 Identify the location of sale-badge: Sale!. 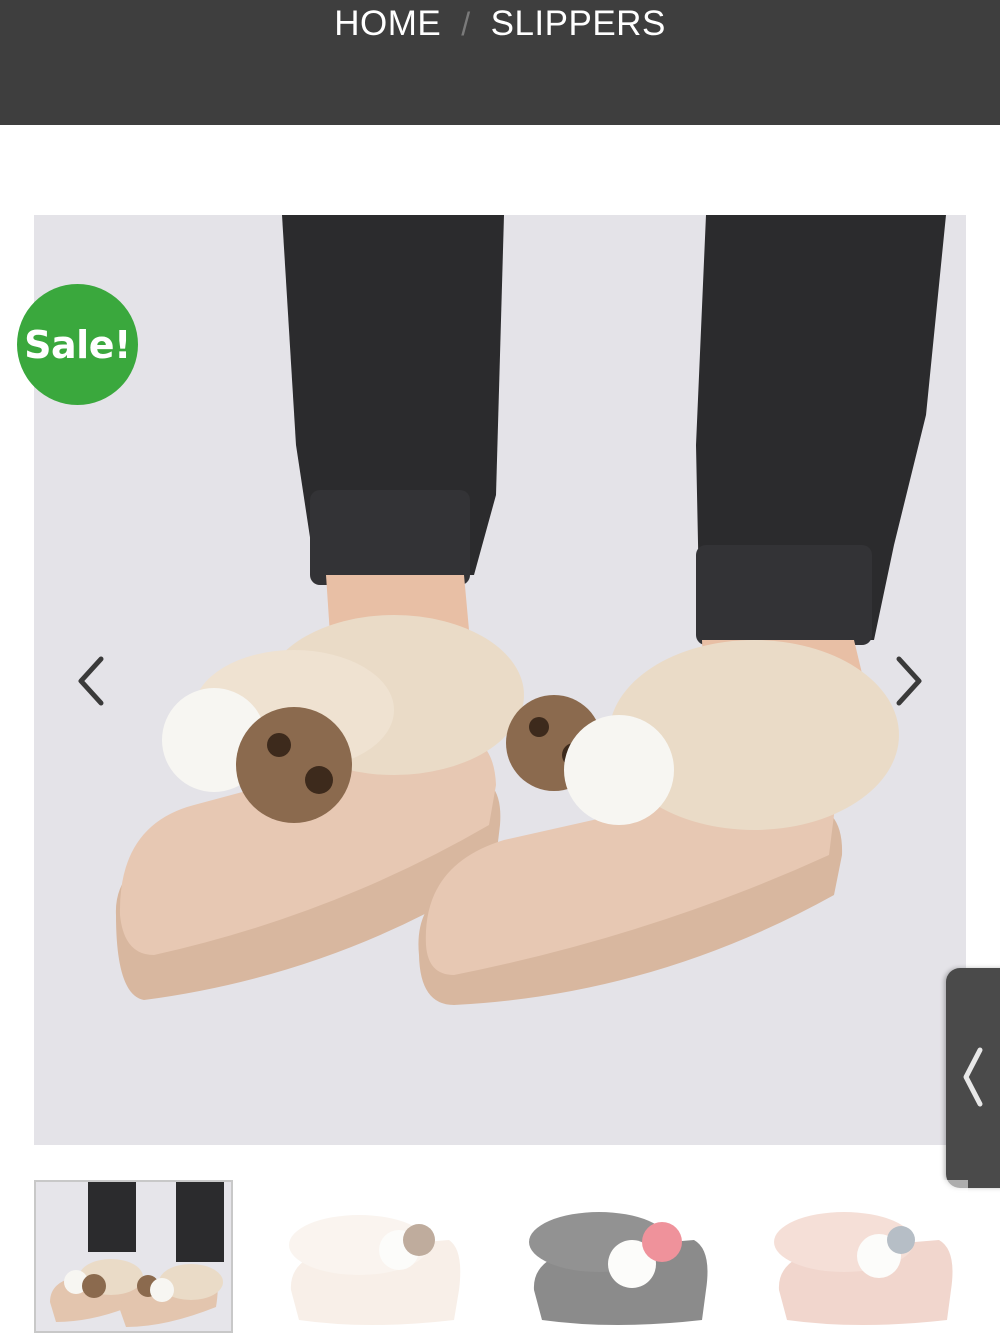
(77, 344).